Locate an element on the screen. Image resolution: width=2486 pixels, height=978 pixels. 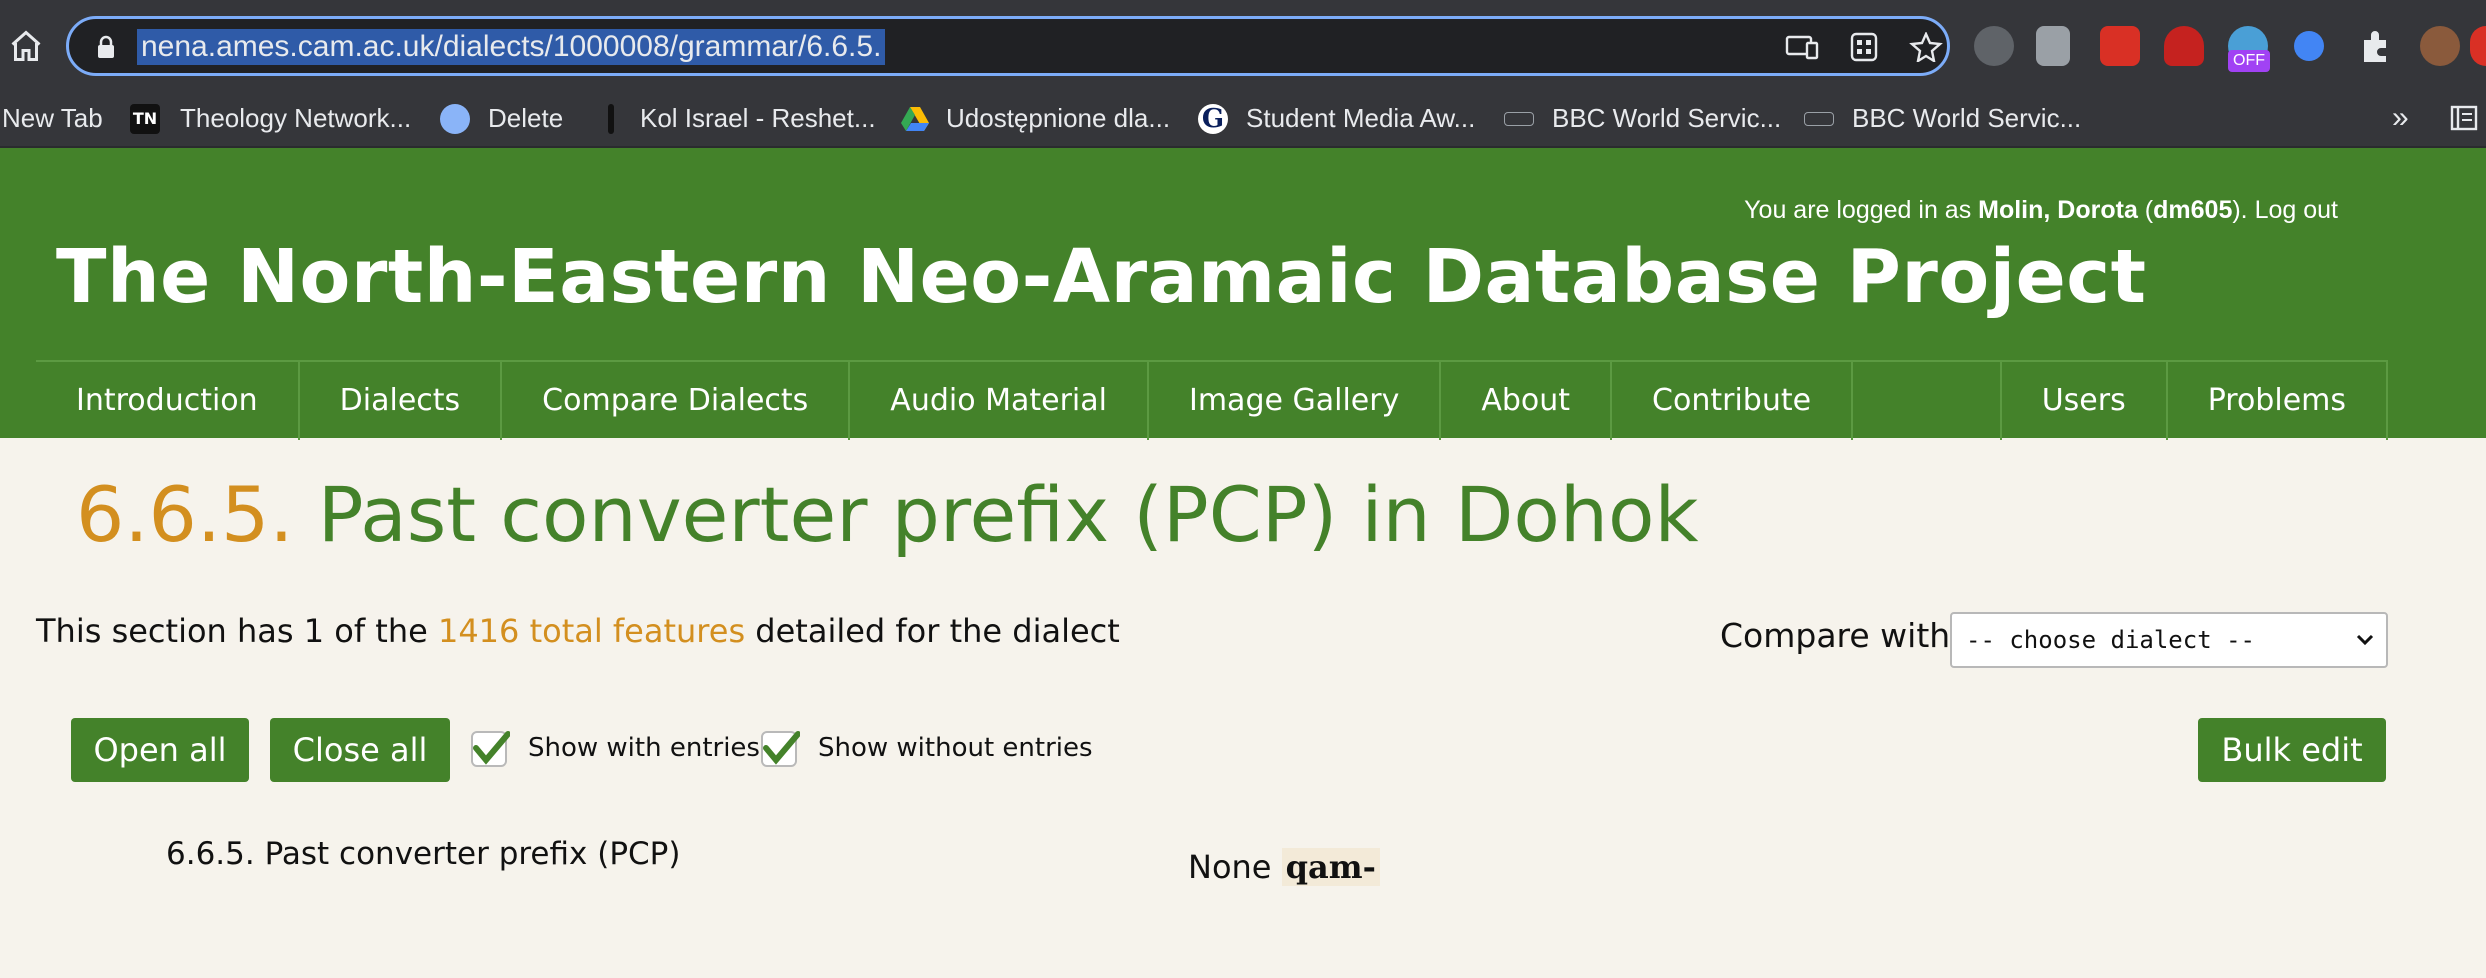
login-user: dm605 is located at coordinates (2193, 210).